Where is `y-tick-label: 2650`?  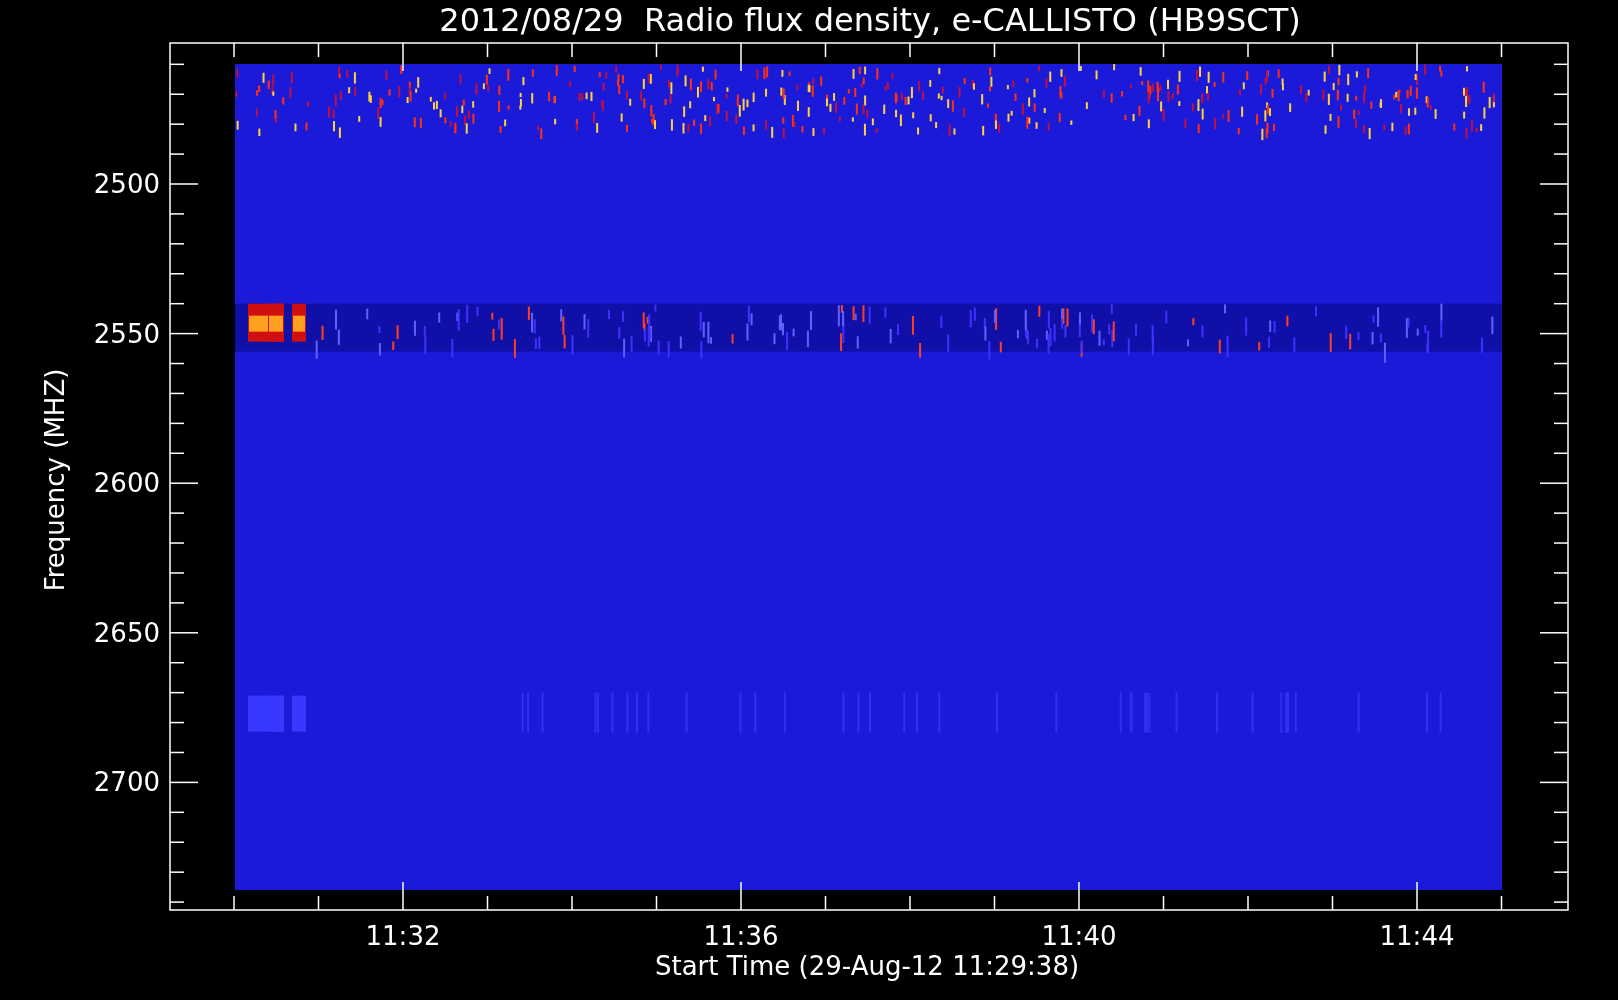
y-tick-label: 2650 is located at coordinates (126, 632).